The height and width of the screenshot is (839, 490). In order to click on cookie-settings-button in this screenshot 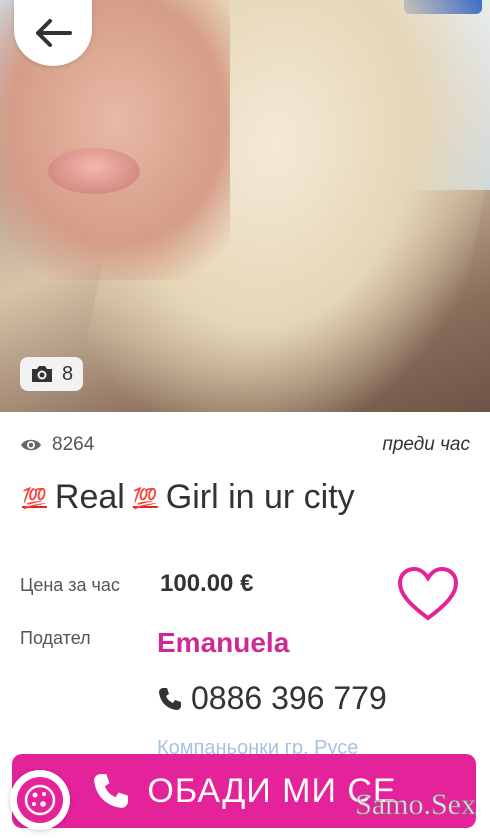, I will do `click(40, 800)`.